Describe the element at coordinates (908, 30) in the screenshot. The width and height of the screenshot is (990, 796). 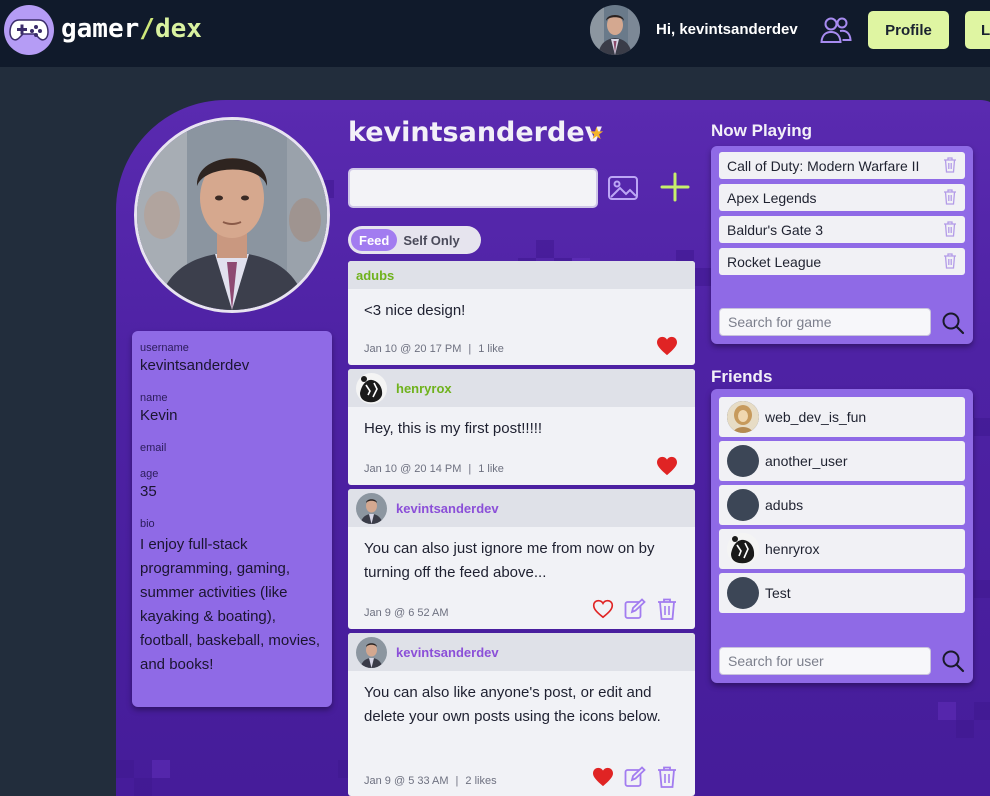
I see `profile-button: Profile` at that location.